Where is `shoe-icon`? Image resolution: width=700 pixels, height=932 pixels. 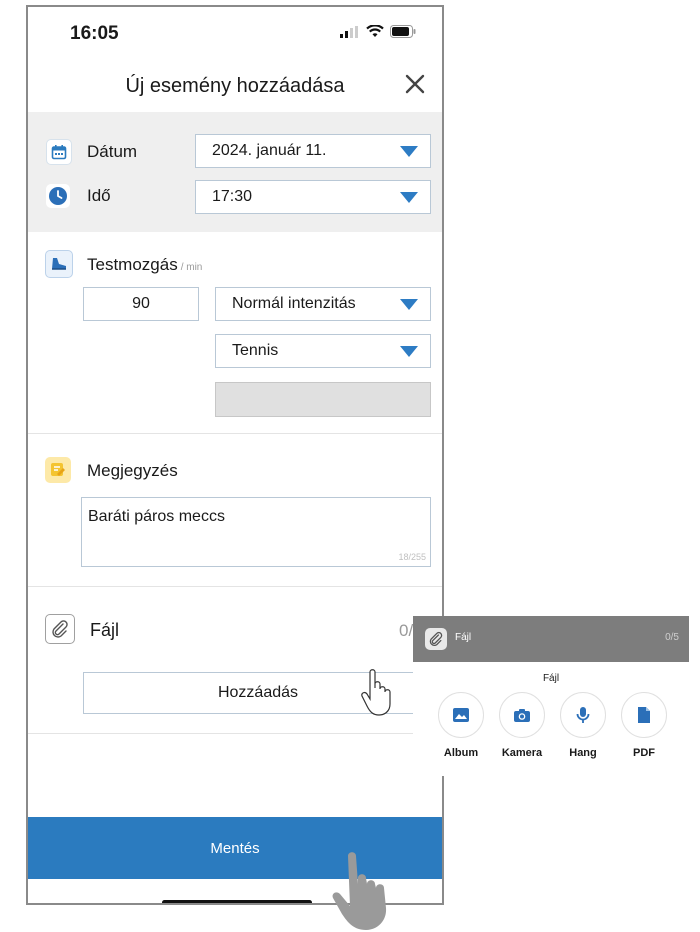 shoe-icon is located at coordinates (59, 264).